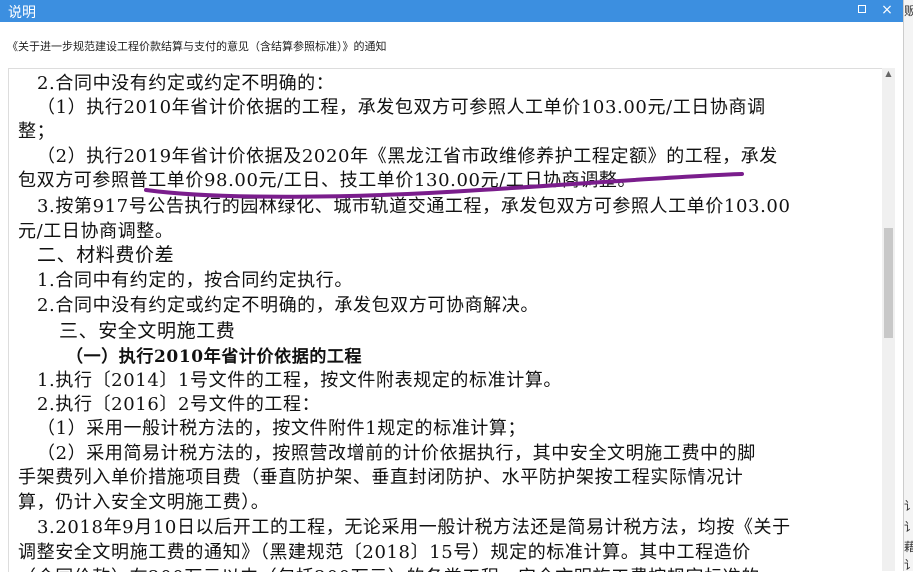  I want to click on text-line: 算，仍计入安全文明施工费）。, so click(144, 502).